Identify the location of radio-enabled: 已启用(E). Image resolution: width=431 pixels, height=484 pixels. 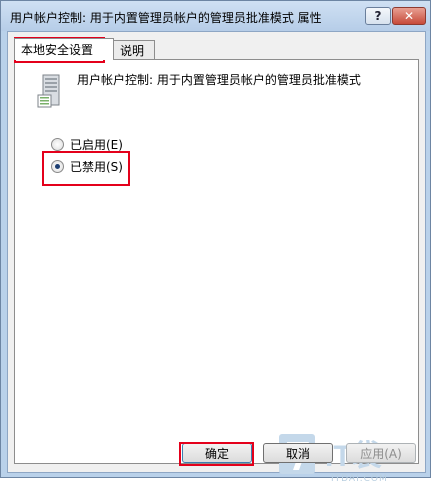
(87, 144).